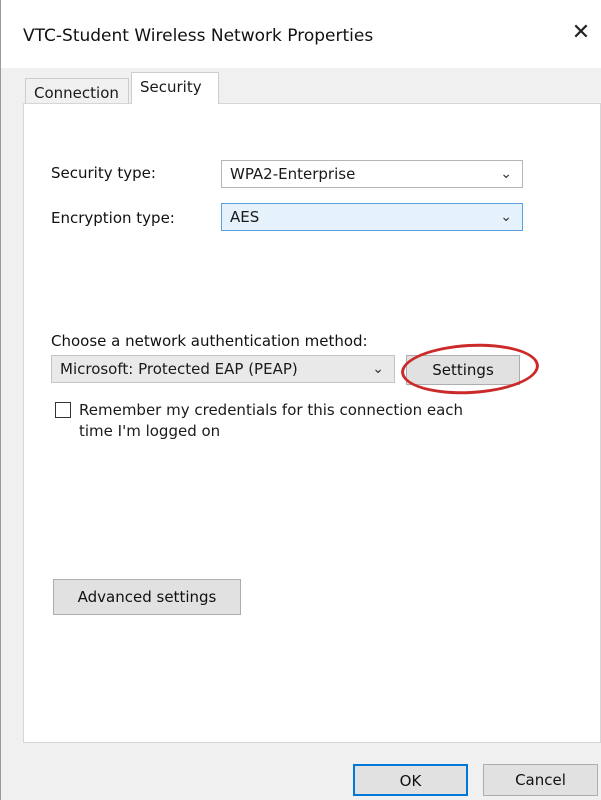  Describe the element at coordinates (372, 217) in the screenshot. I see `encryption-type-select: AES ⌄` at that location.